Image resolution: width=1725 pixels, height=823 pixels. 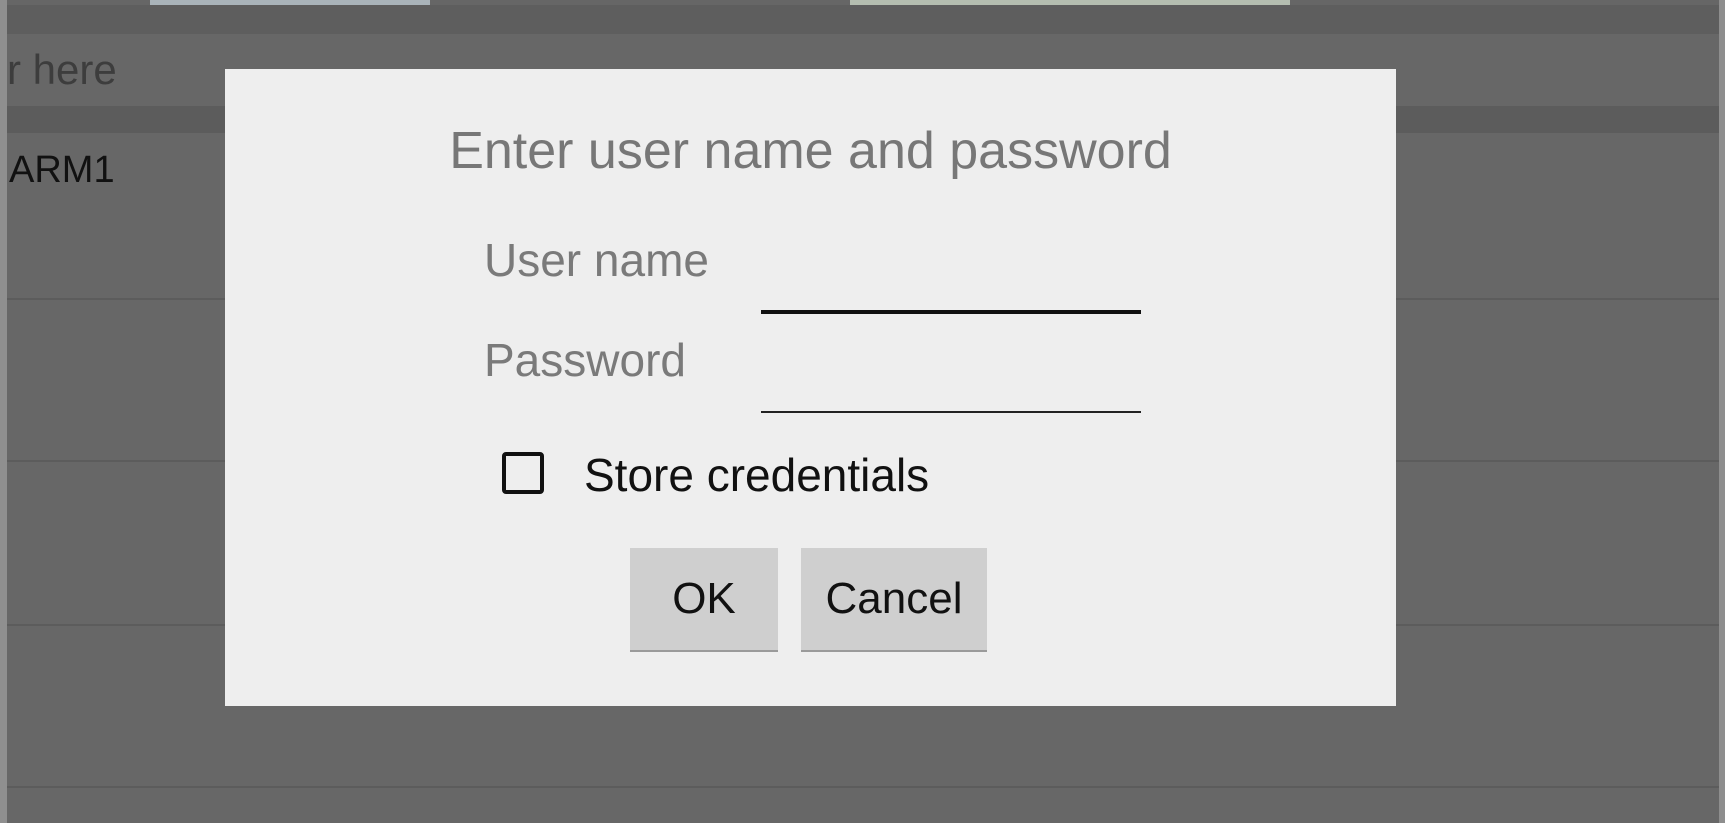 I want to click on left-edge, so click(x=3, y=411).